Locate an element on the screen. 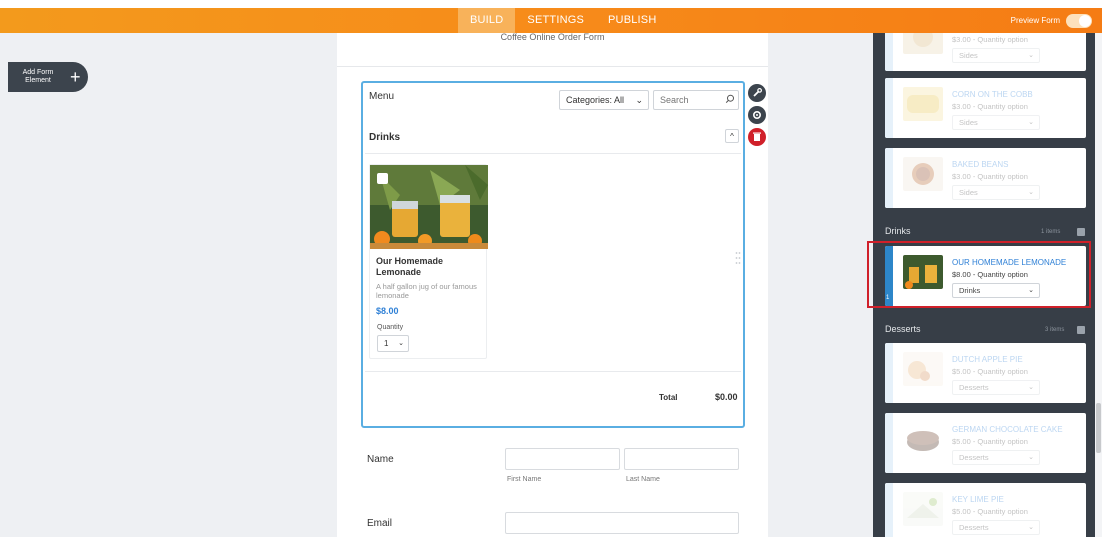 Image resolution: width=1102 pixels, height=537 pixels. panel-item-title: DUTCH APPLE PIE is located at coordinates (987, 359).